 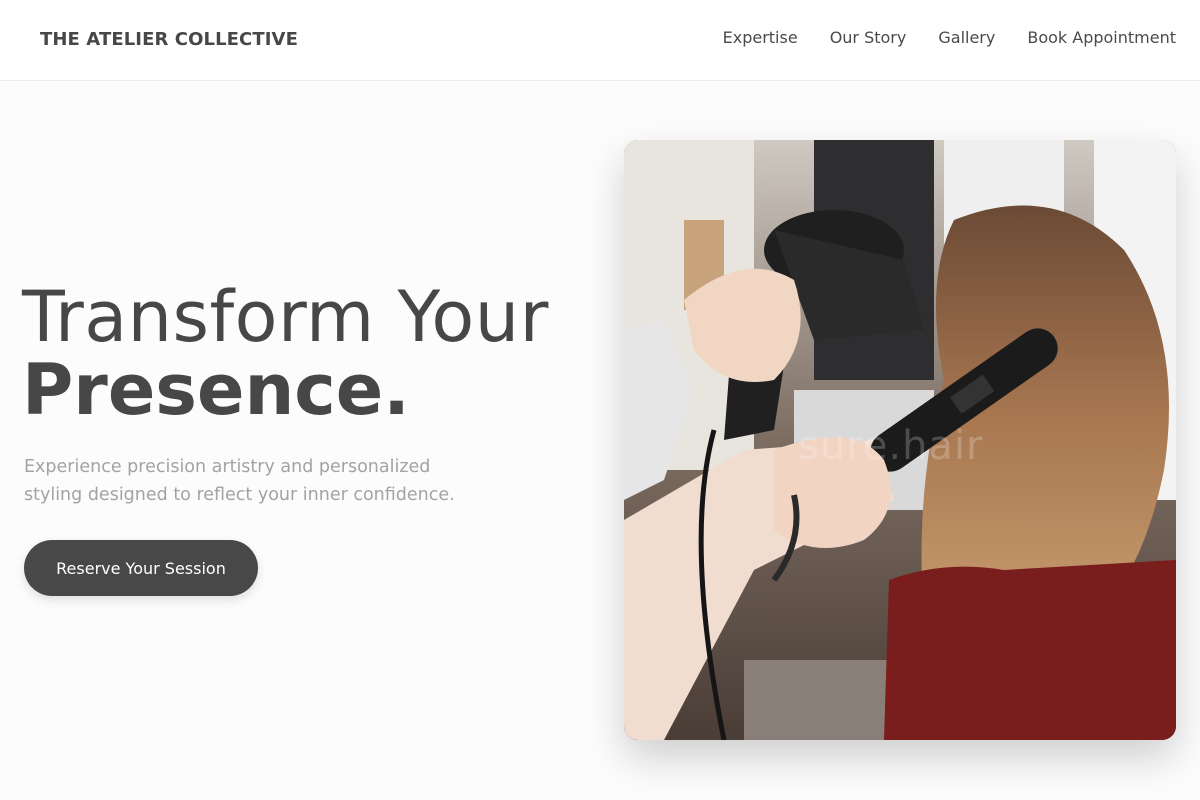 I want to click on nav-link-expertise: Expertise, so click(x=760, y=37).